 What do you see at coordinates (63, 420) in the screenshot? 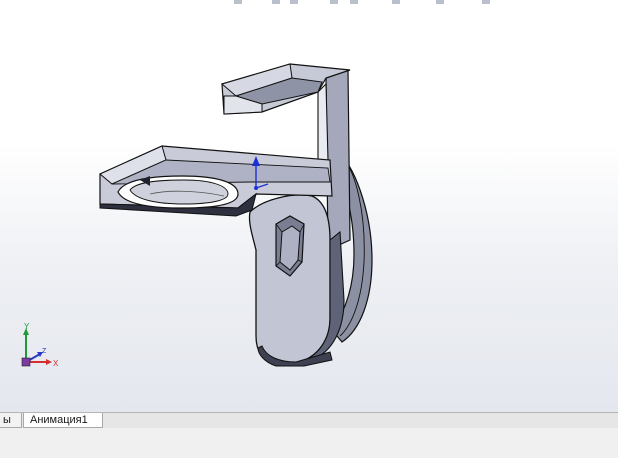
I see `tab-animation1: Анимация1` at bounding box center [63, 420].